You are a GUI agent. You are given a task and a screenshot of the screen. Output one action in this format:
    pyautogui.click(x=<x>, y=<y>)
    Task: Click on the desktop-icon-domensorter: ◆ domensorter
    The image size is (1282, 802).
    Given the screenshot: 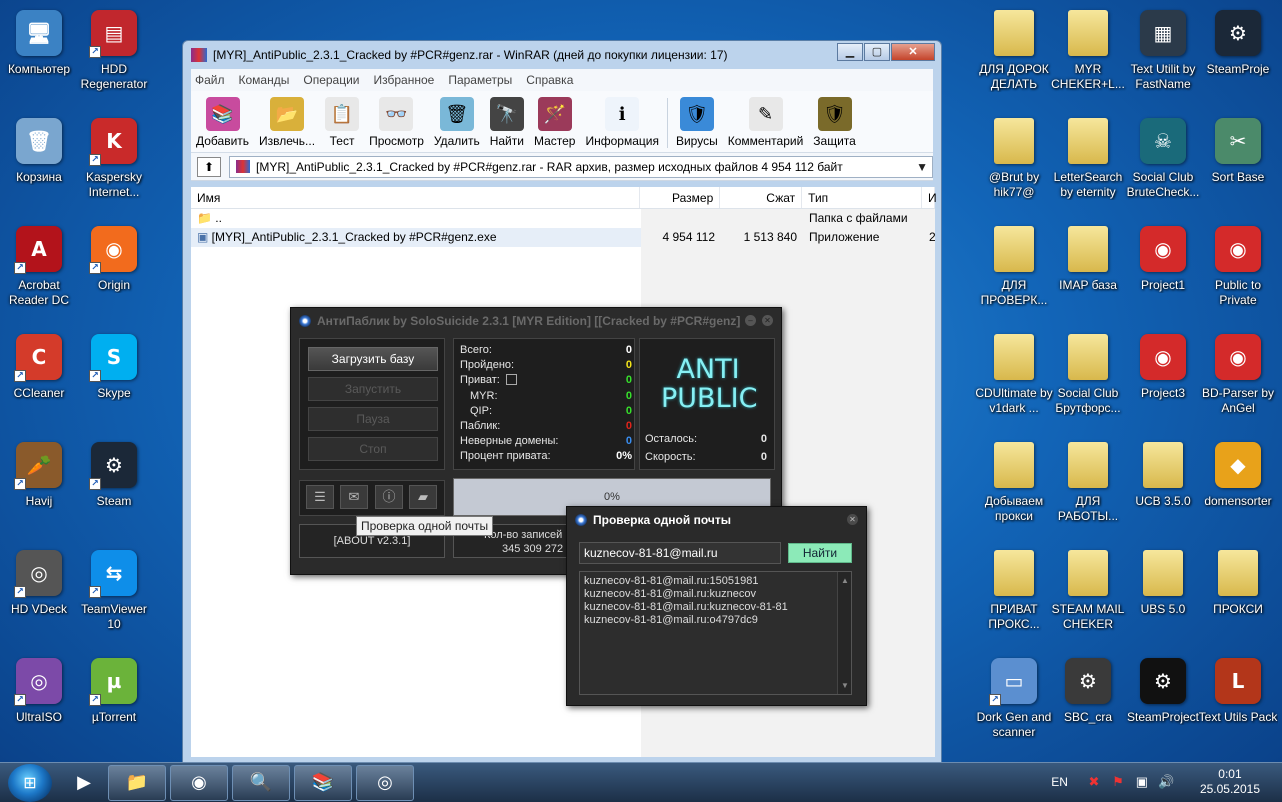 What is the action you would take?
    pyautogui.click(x=1238, y=488)
    